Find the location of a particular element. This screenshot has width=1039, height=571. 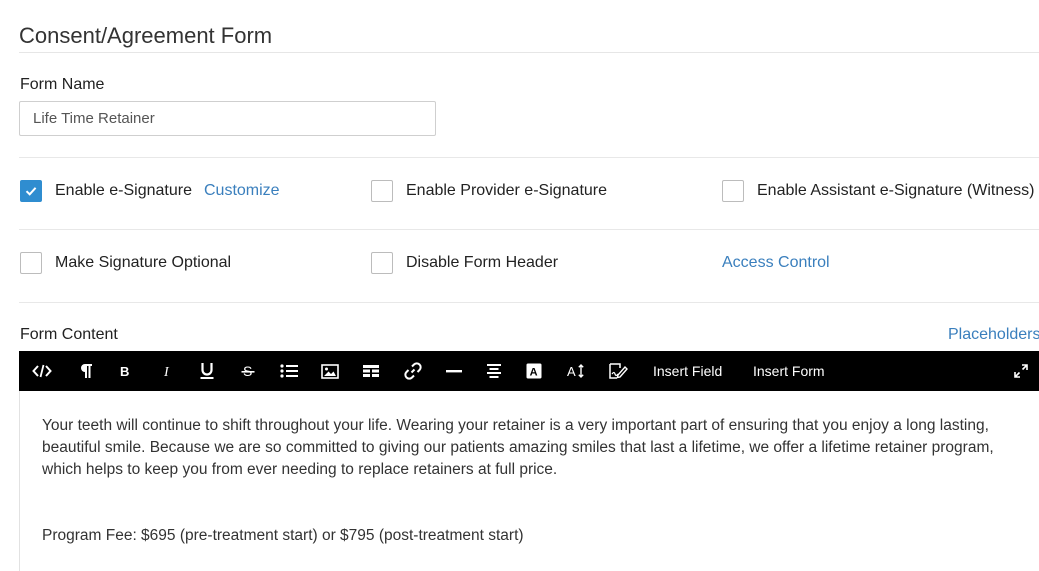

access-control-link: Access Control is located at coordinates (776, 263).